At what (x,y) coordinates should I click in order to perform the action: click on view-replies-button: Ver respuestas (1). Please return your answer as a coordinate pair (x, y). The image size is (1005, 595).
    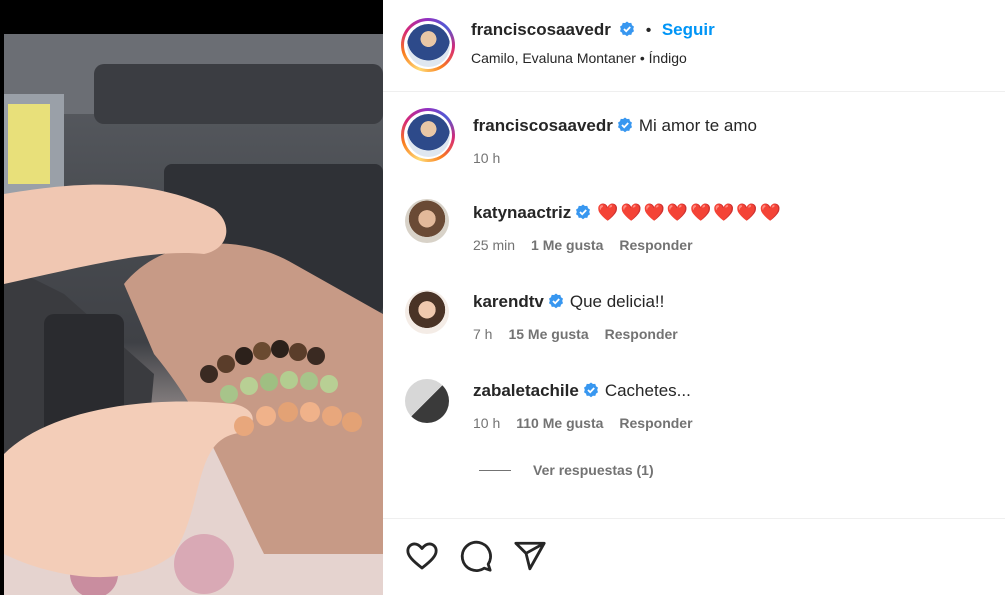
    Looking at the image, I should click on (566, 470).